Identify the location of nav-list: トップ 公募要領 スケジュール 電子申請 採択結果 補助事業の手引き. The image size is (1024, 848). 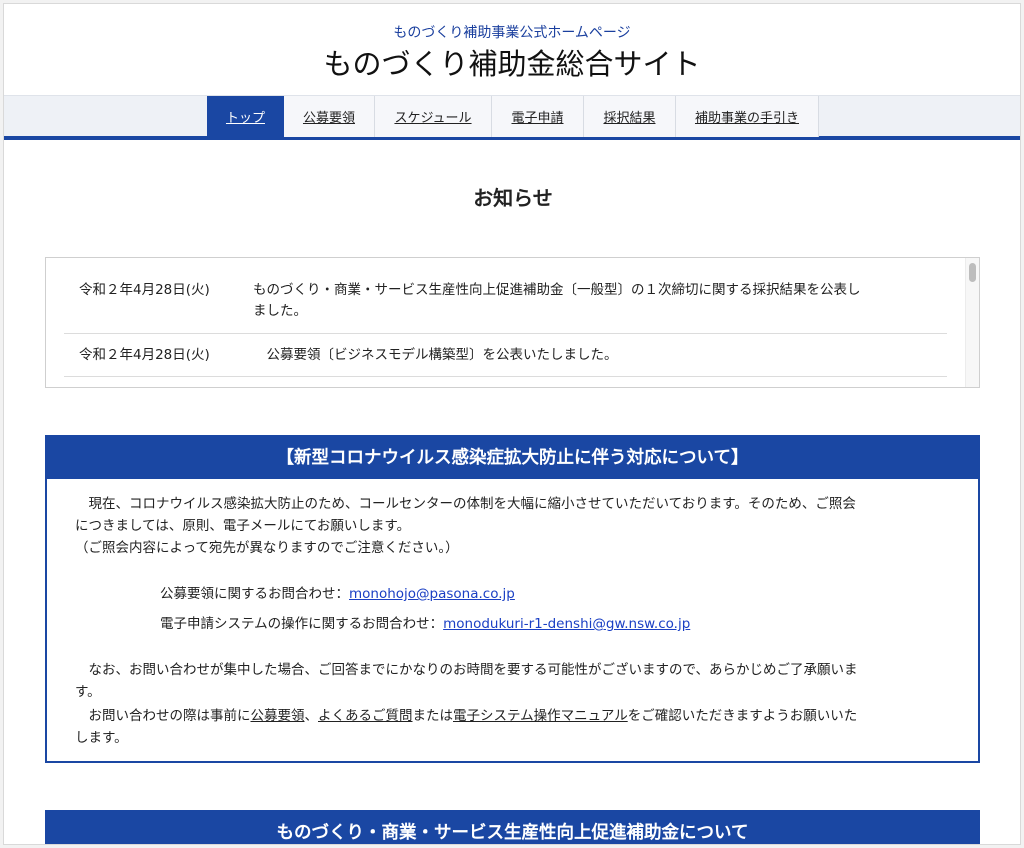
(513, 116).